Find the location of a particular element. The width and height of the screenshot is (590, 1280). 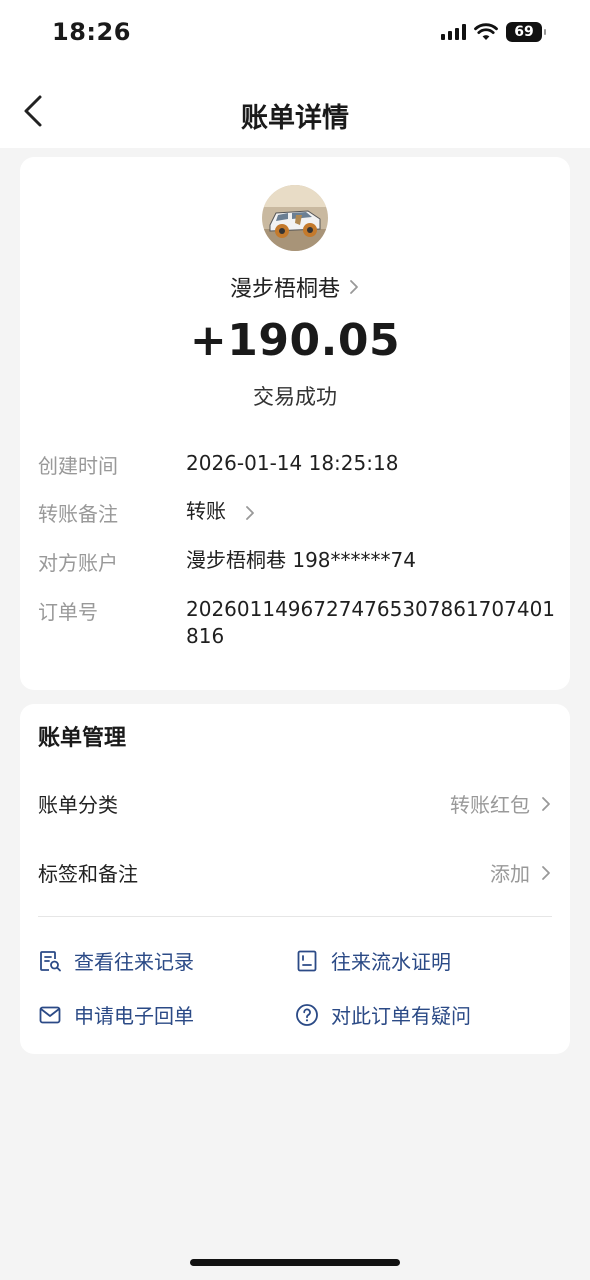

battery-icon: 69 is located at coordinates (526, 32).